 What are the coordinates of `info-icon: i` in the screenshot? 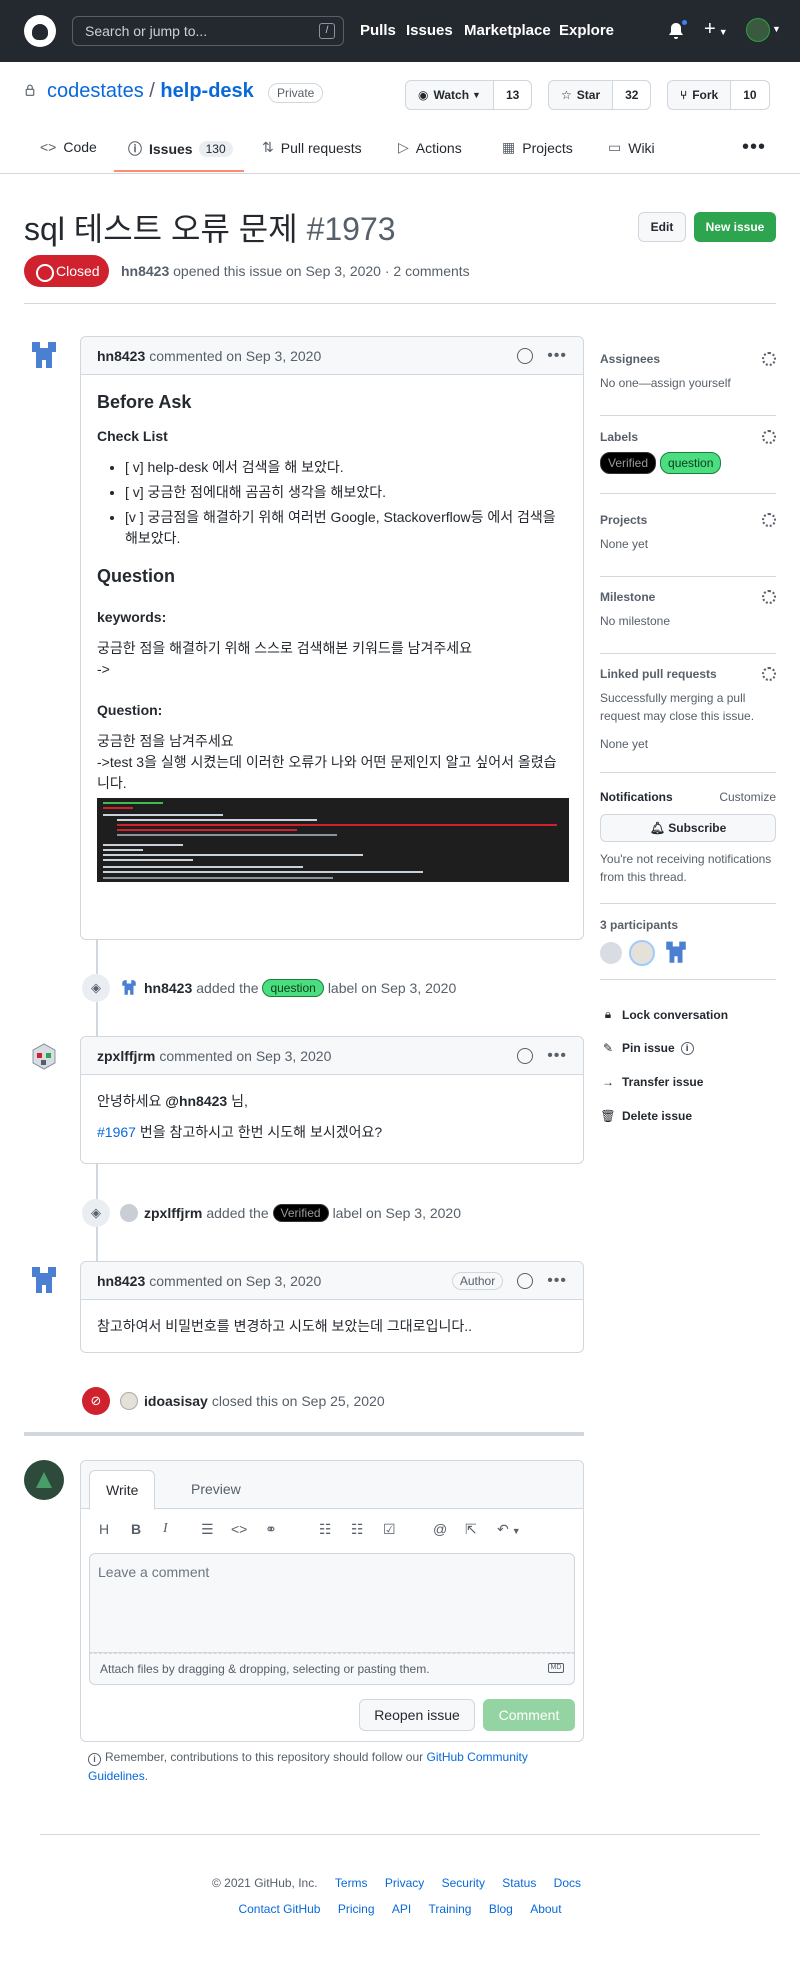 It's located at (687, 1048).